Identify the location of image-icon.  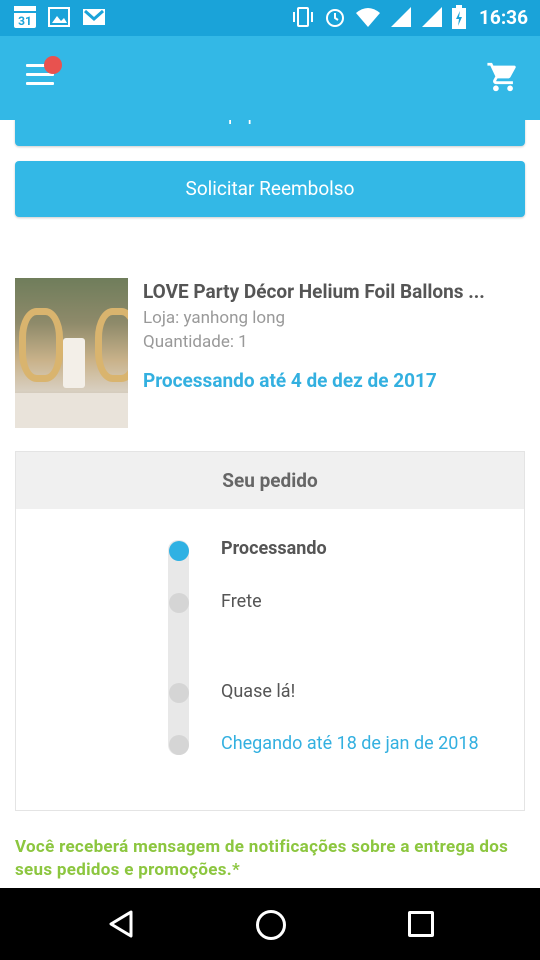
(59, 17).